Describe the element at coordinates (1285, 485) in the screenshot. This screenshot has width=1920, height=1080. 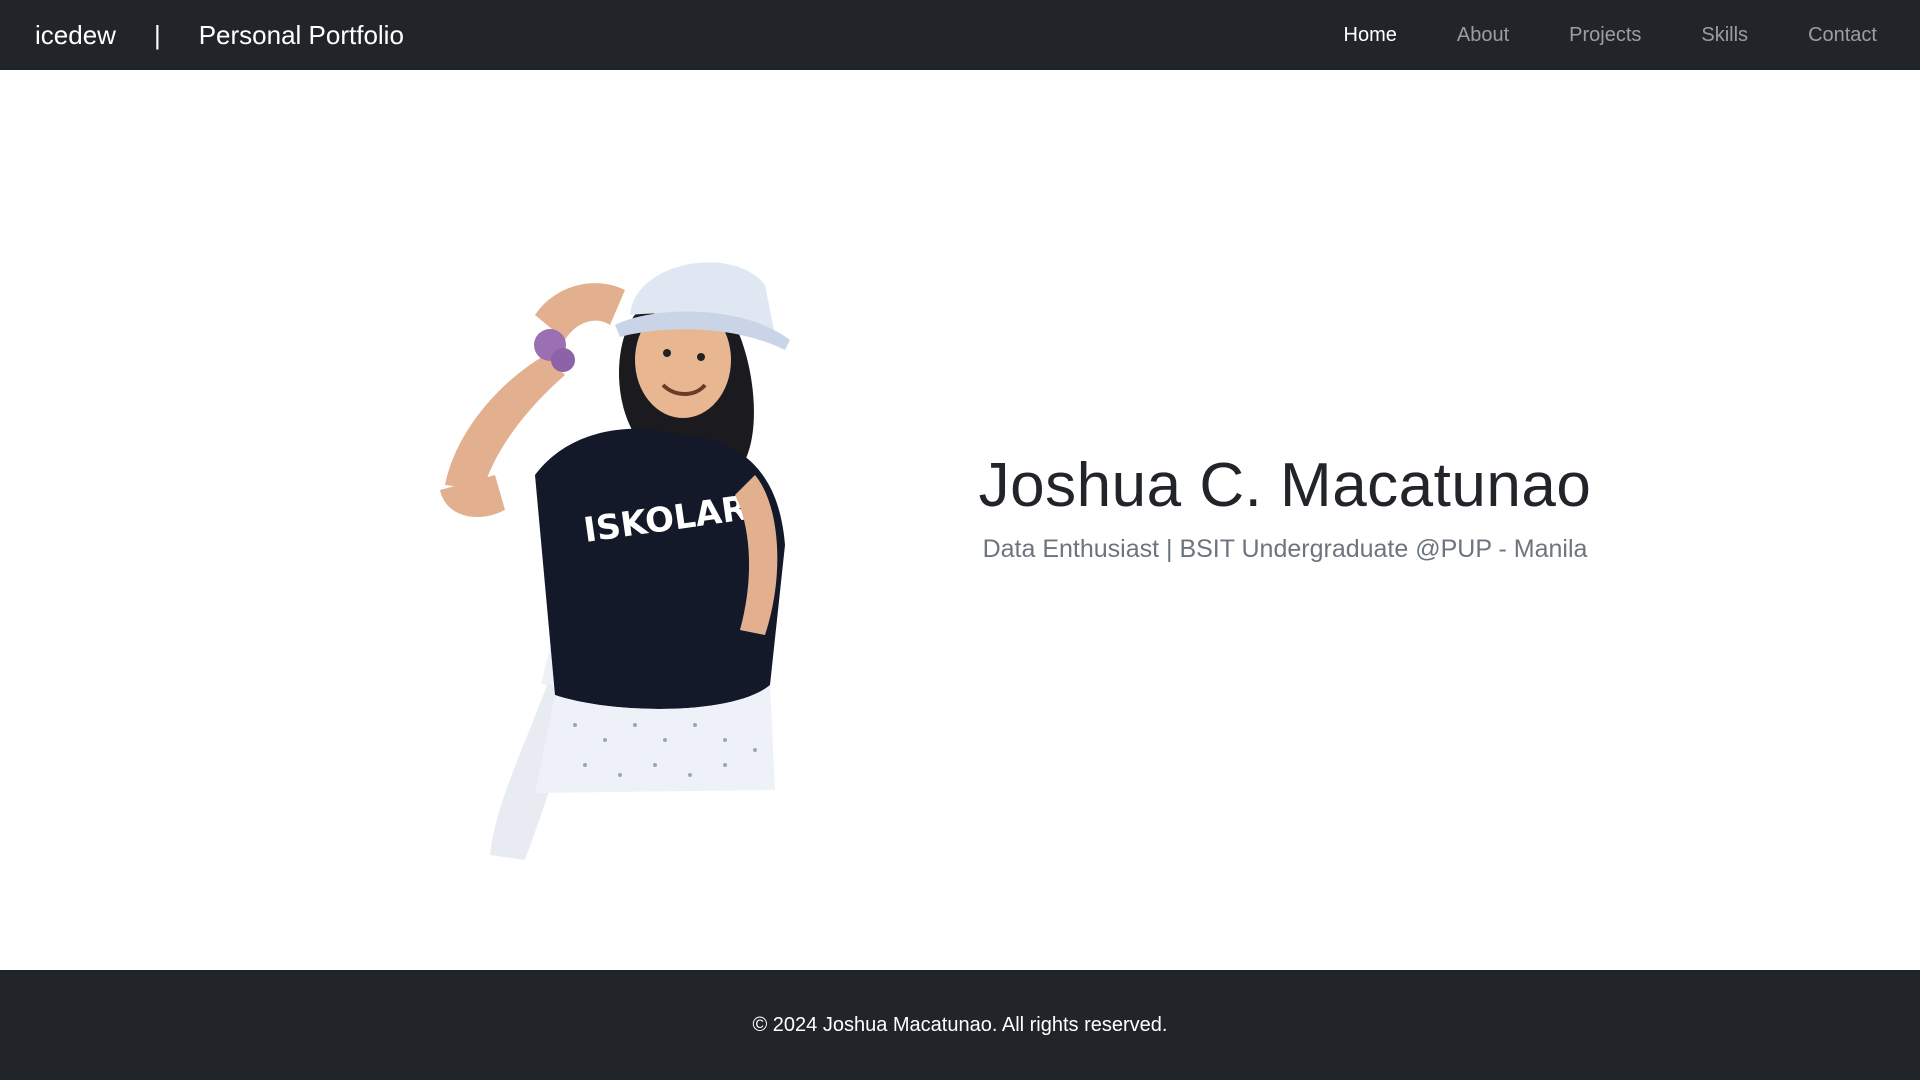
I see `hero-name: Joshua C. Macatunao` at that location.